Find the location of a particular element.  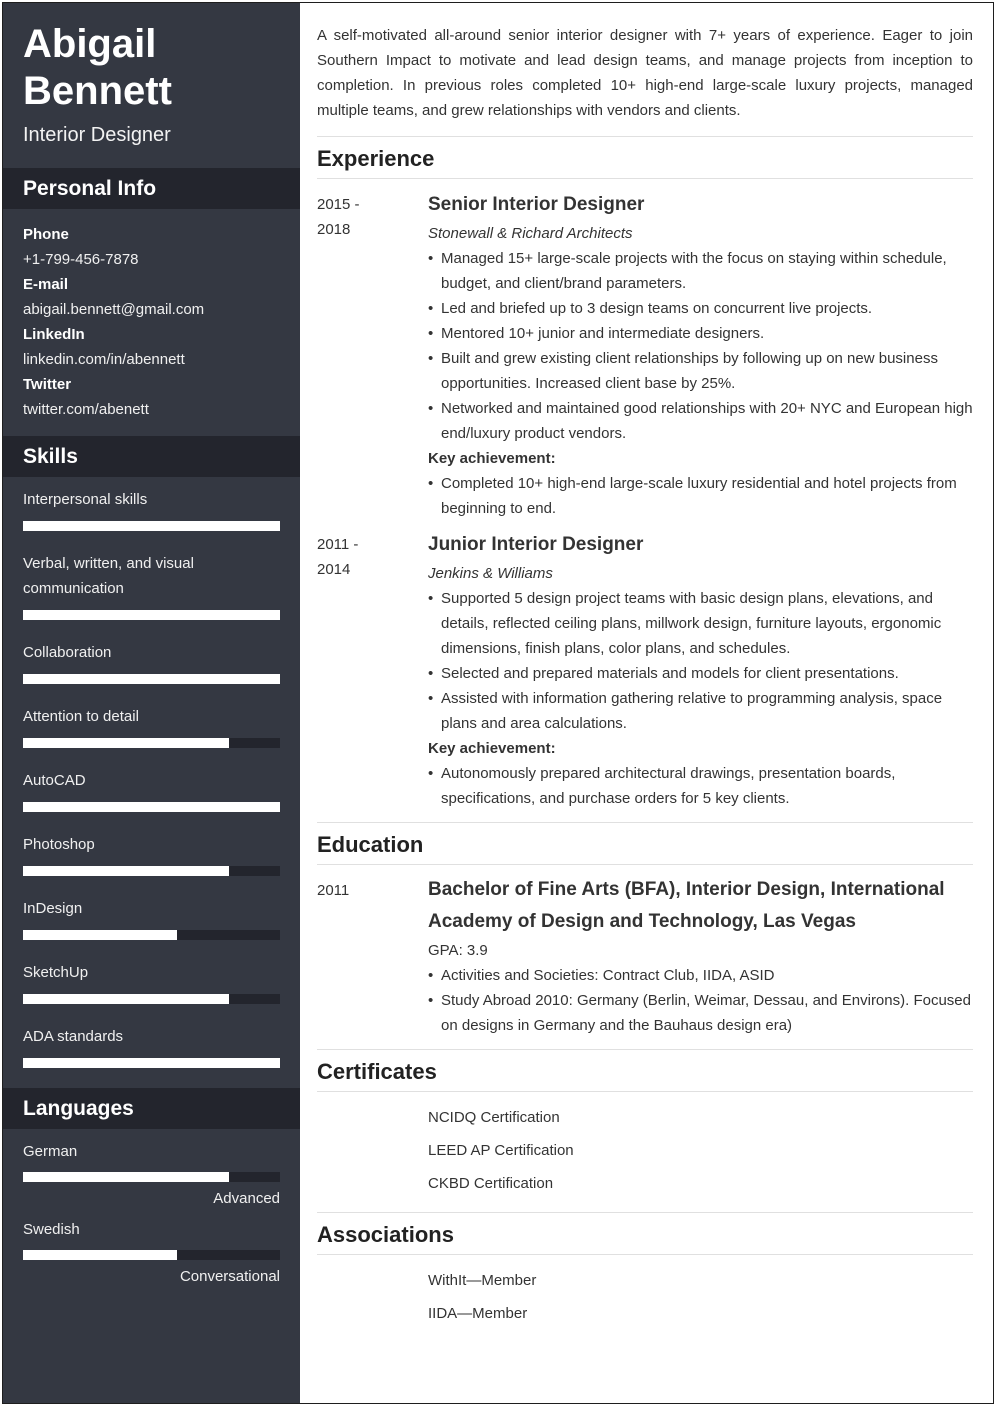

education-date: 2011 is located at coordinates (333, 890).